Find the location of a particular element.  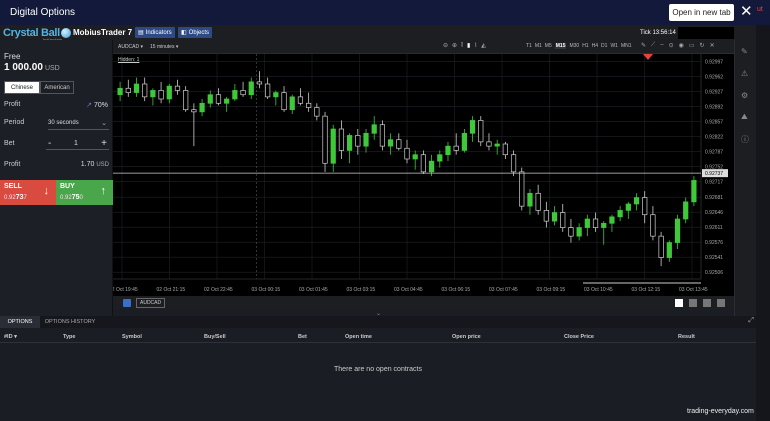

bet-decrement-button: - is located at coordinates (49, 143).